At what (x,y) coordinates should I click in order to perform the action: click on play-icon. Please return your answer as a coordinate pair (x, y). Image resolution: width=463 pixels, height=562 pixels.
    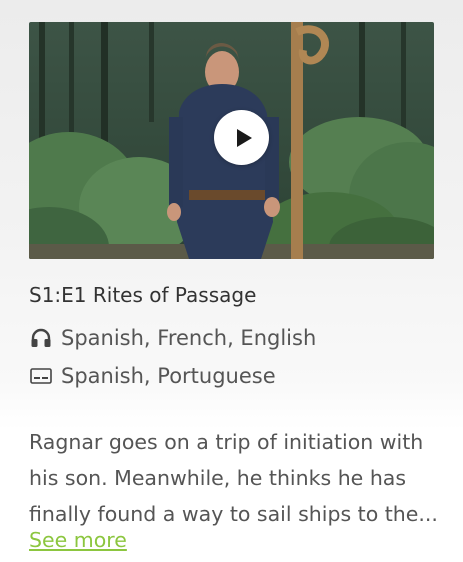
    Looking at the image, I should click on (244, 137).